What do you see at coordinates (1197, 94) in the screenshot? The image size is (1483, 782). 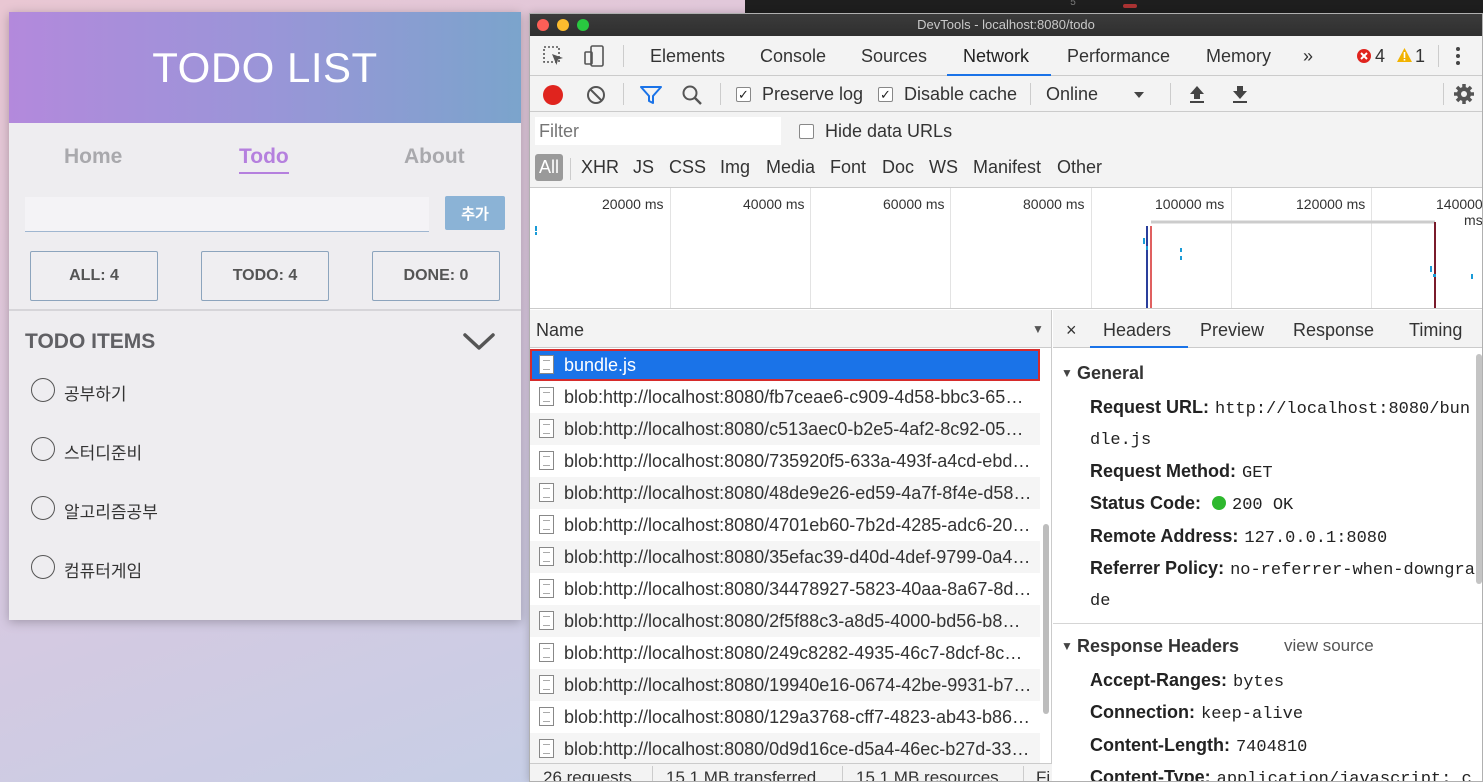 I see `import-har-icon` at bounding box center [1197, 94].